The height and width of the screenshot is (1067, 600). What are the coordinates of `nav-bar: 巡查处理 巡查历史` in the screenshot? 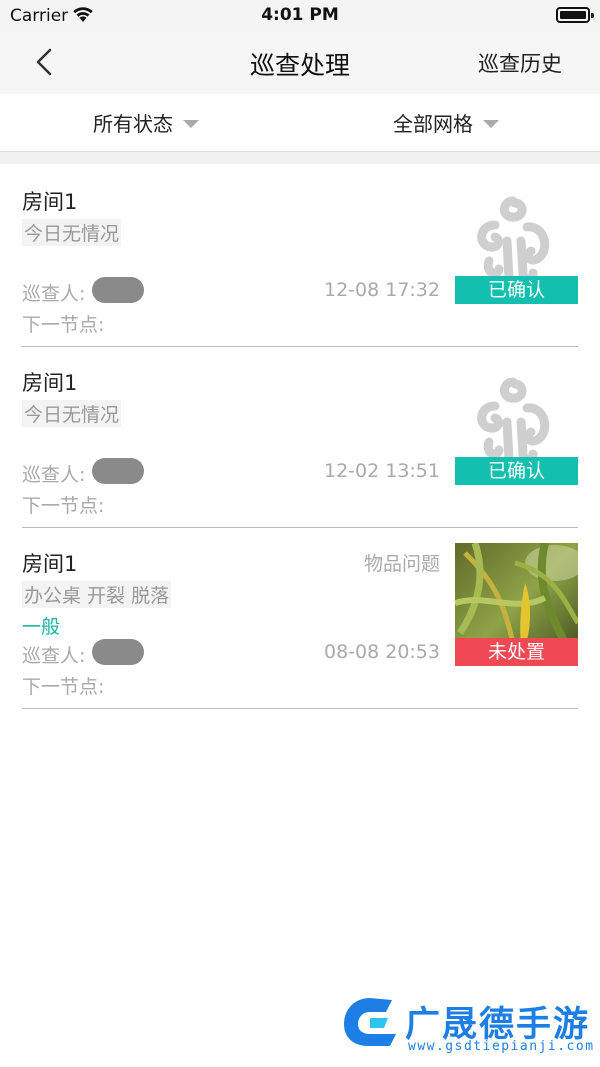 It's located at (300, 63).